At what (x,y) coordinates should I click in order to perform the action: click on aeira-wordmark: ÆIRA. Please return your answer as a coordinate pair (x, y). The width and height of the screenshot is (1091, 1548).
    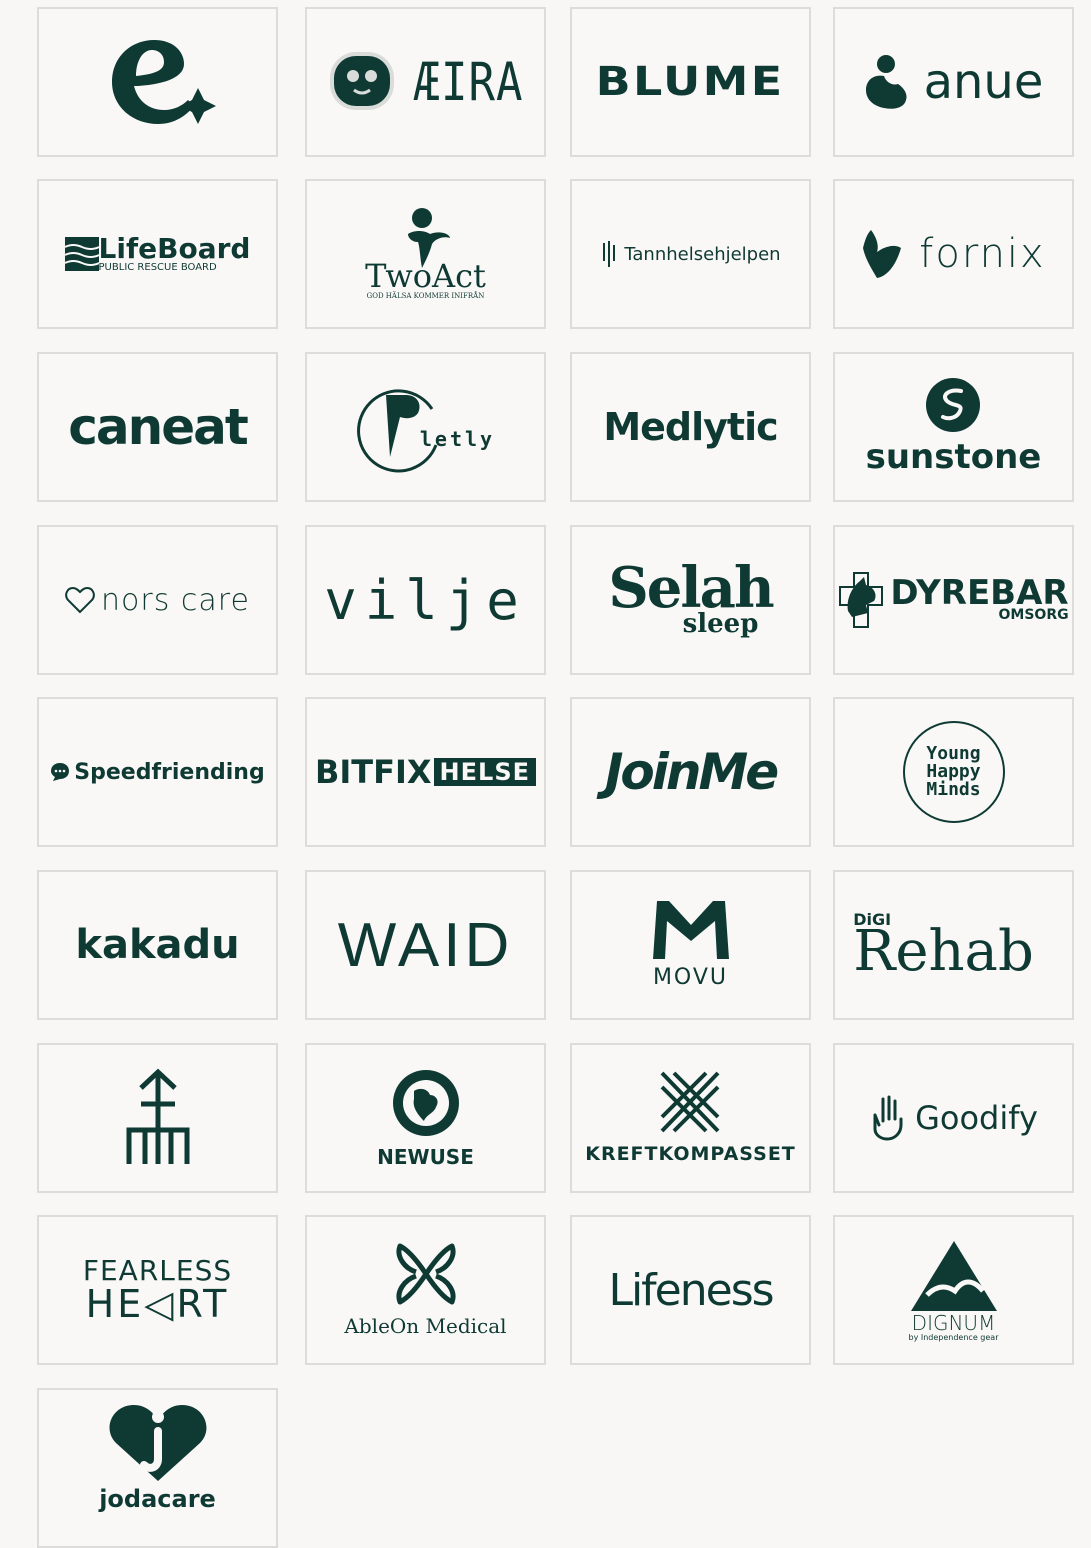
    Looking at the image, I should click on (468, 82).